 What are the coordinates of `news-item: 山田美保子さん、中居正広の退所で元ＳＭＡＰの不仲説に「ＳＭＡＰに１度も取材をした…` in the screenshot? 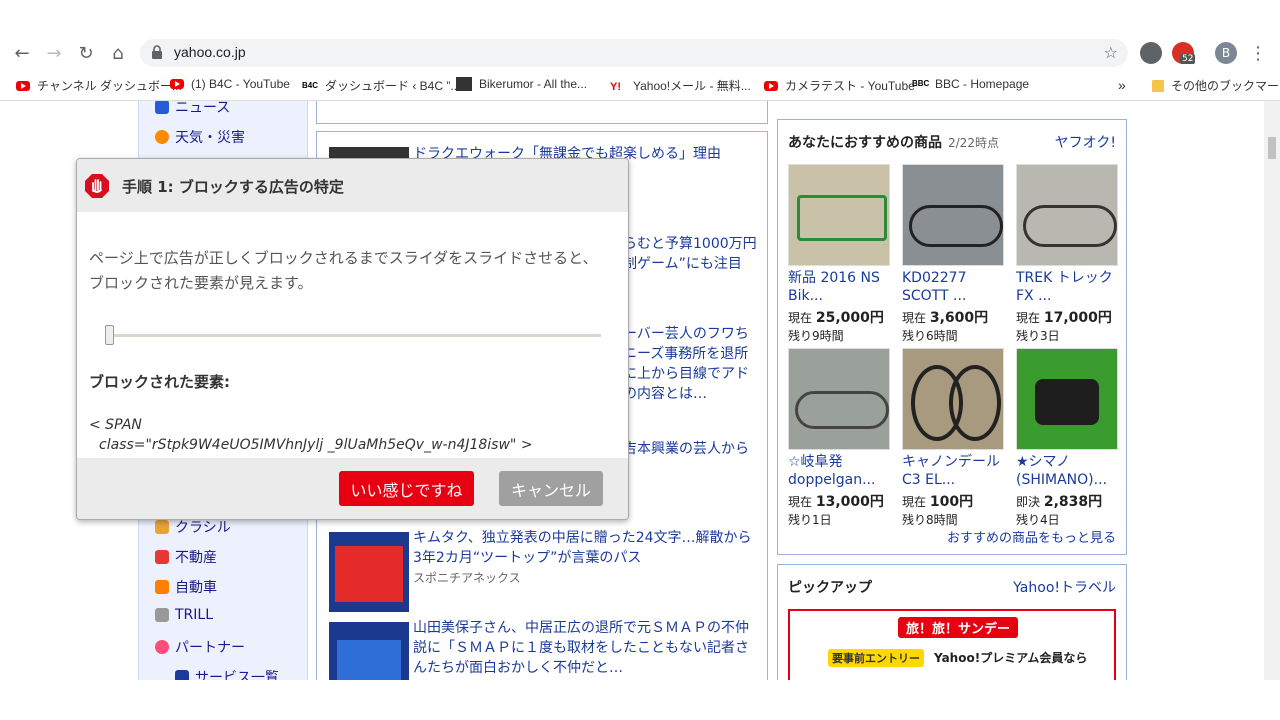 It's located at (583, 648).